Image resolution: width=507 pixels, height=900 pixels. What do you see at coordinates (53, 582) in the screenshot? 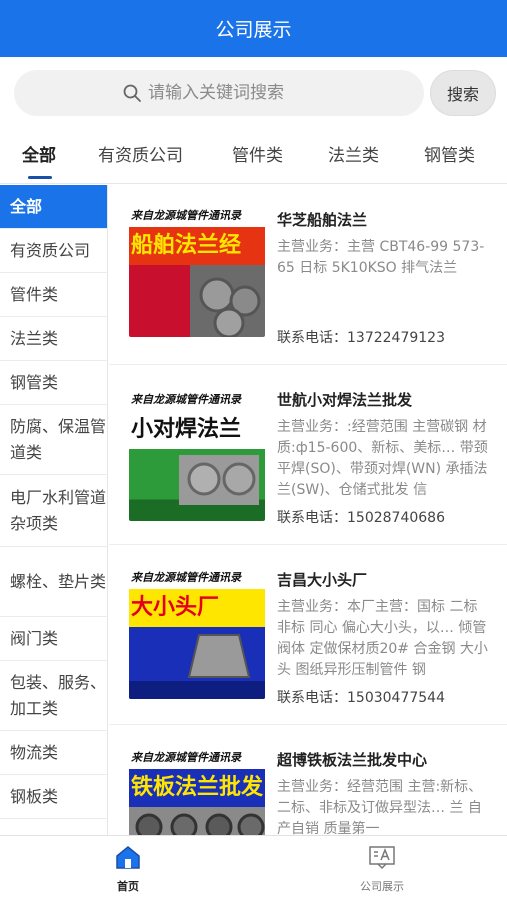
I see `sidebar-item-bolts-gaskets: 螺栓、垫片类` at bounding box center [53, 582].